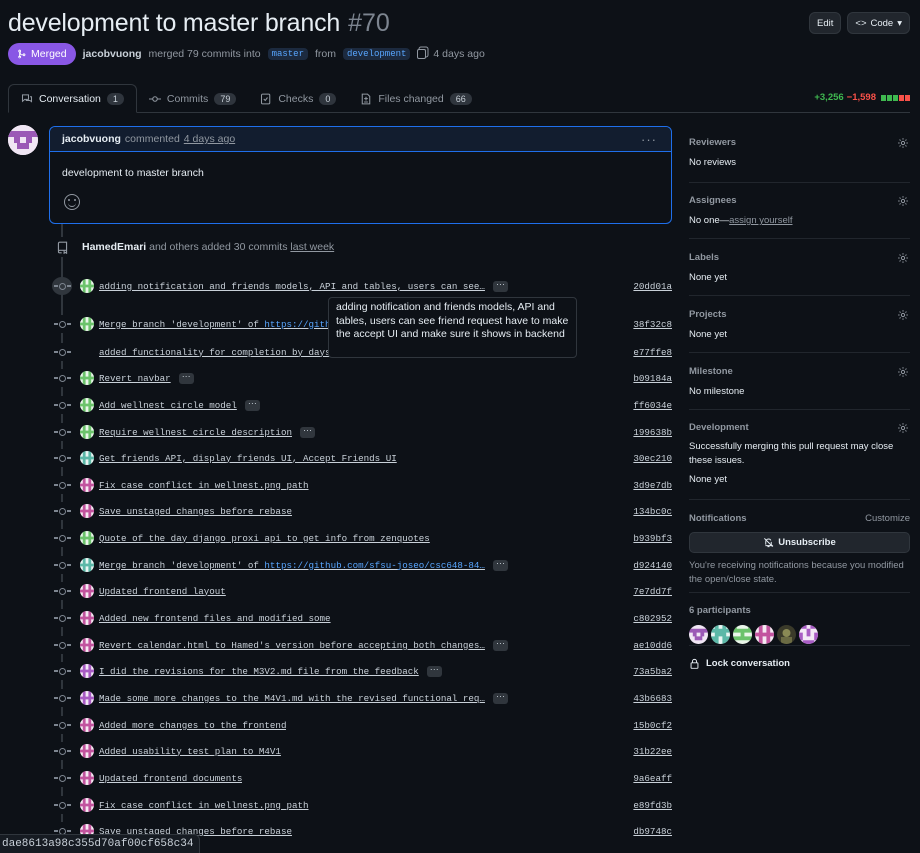 This screenshot has width=920, height=853. What do you see at coordinates (652, 485) in the screenshot?
I see `commit-sha-link: 3d9e7db` at bounding box center [652, 485].